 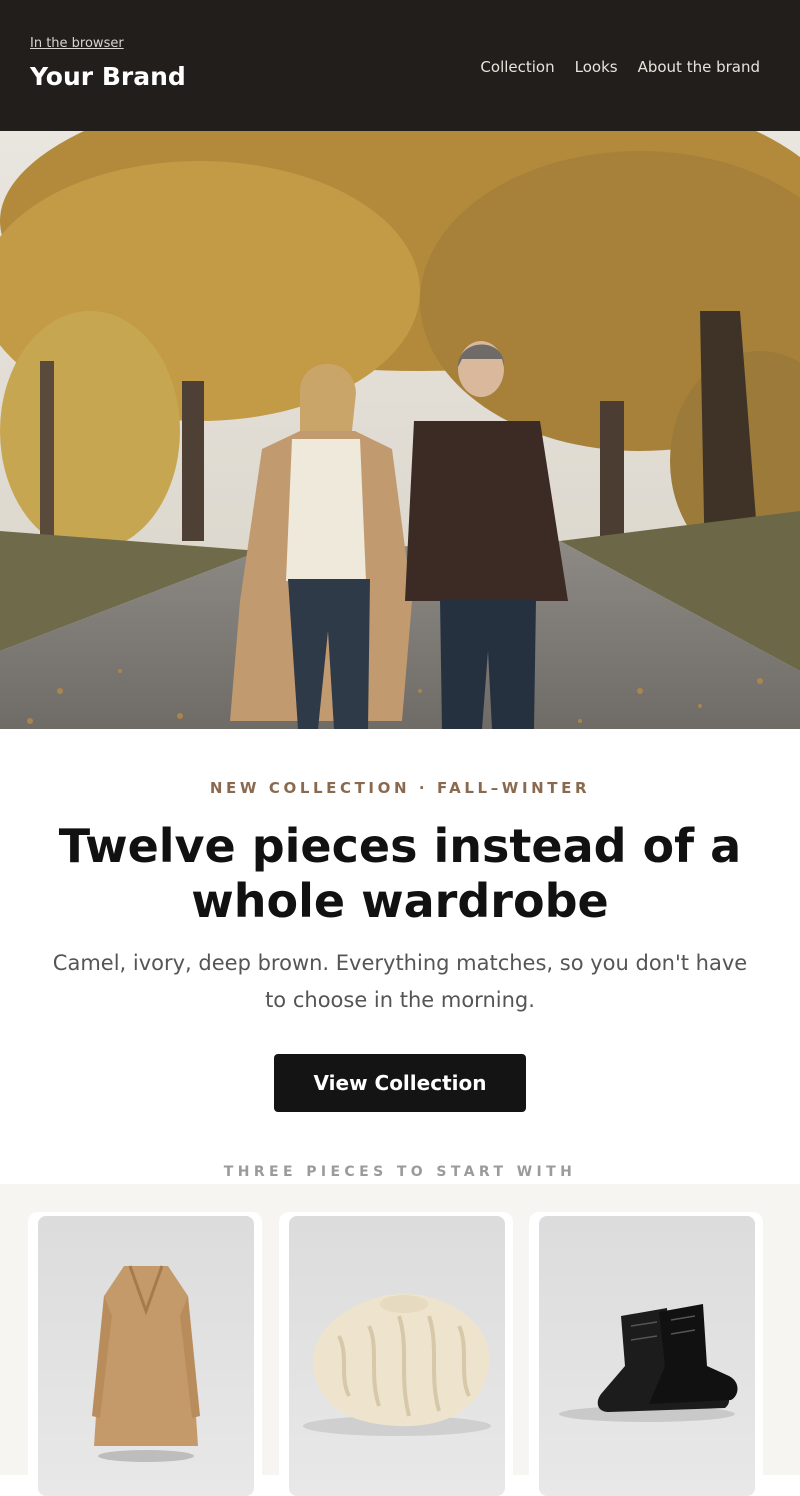 I want to click on boots-image, so click(x=647, y=1356).